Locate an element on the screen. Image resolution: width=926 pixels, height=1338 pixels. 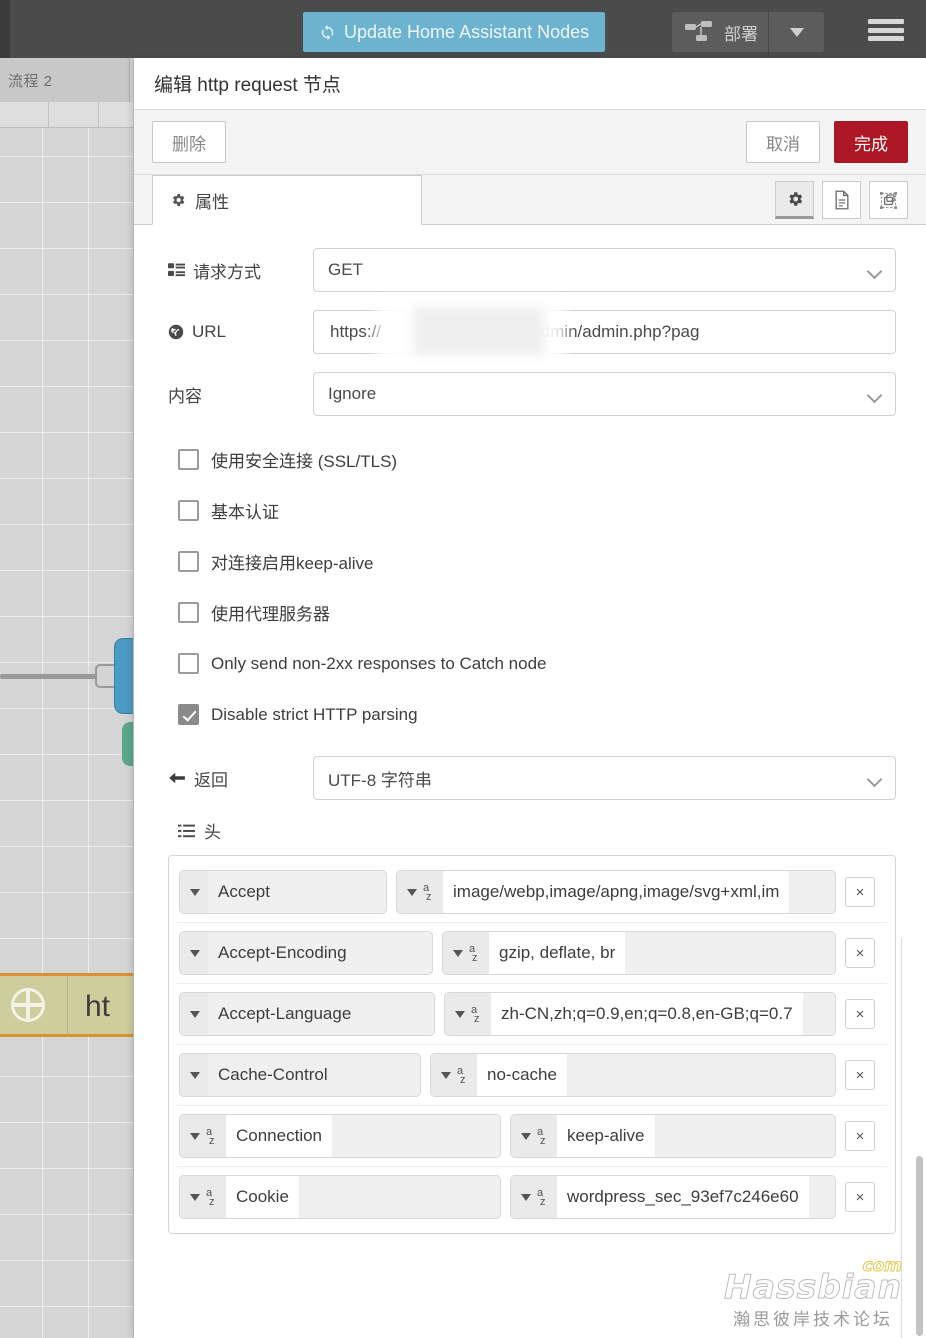
header-key-1: Accept-Encoding is located at coordinates (306, 953).